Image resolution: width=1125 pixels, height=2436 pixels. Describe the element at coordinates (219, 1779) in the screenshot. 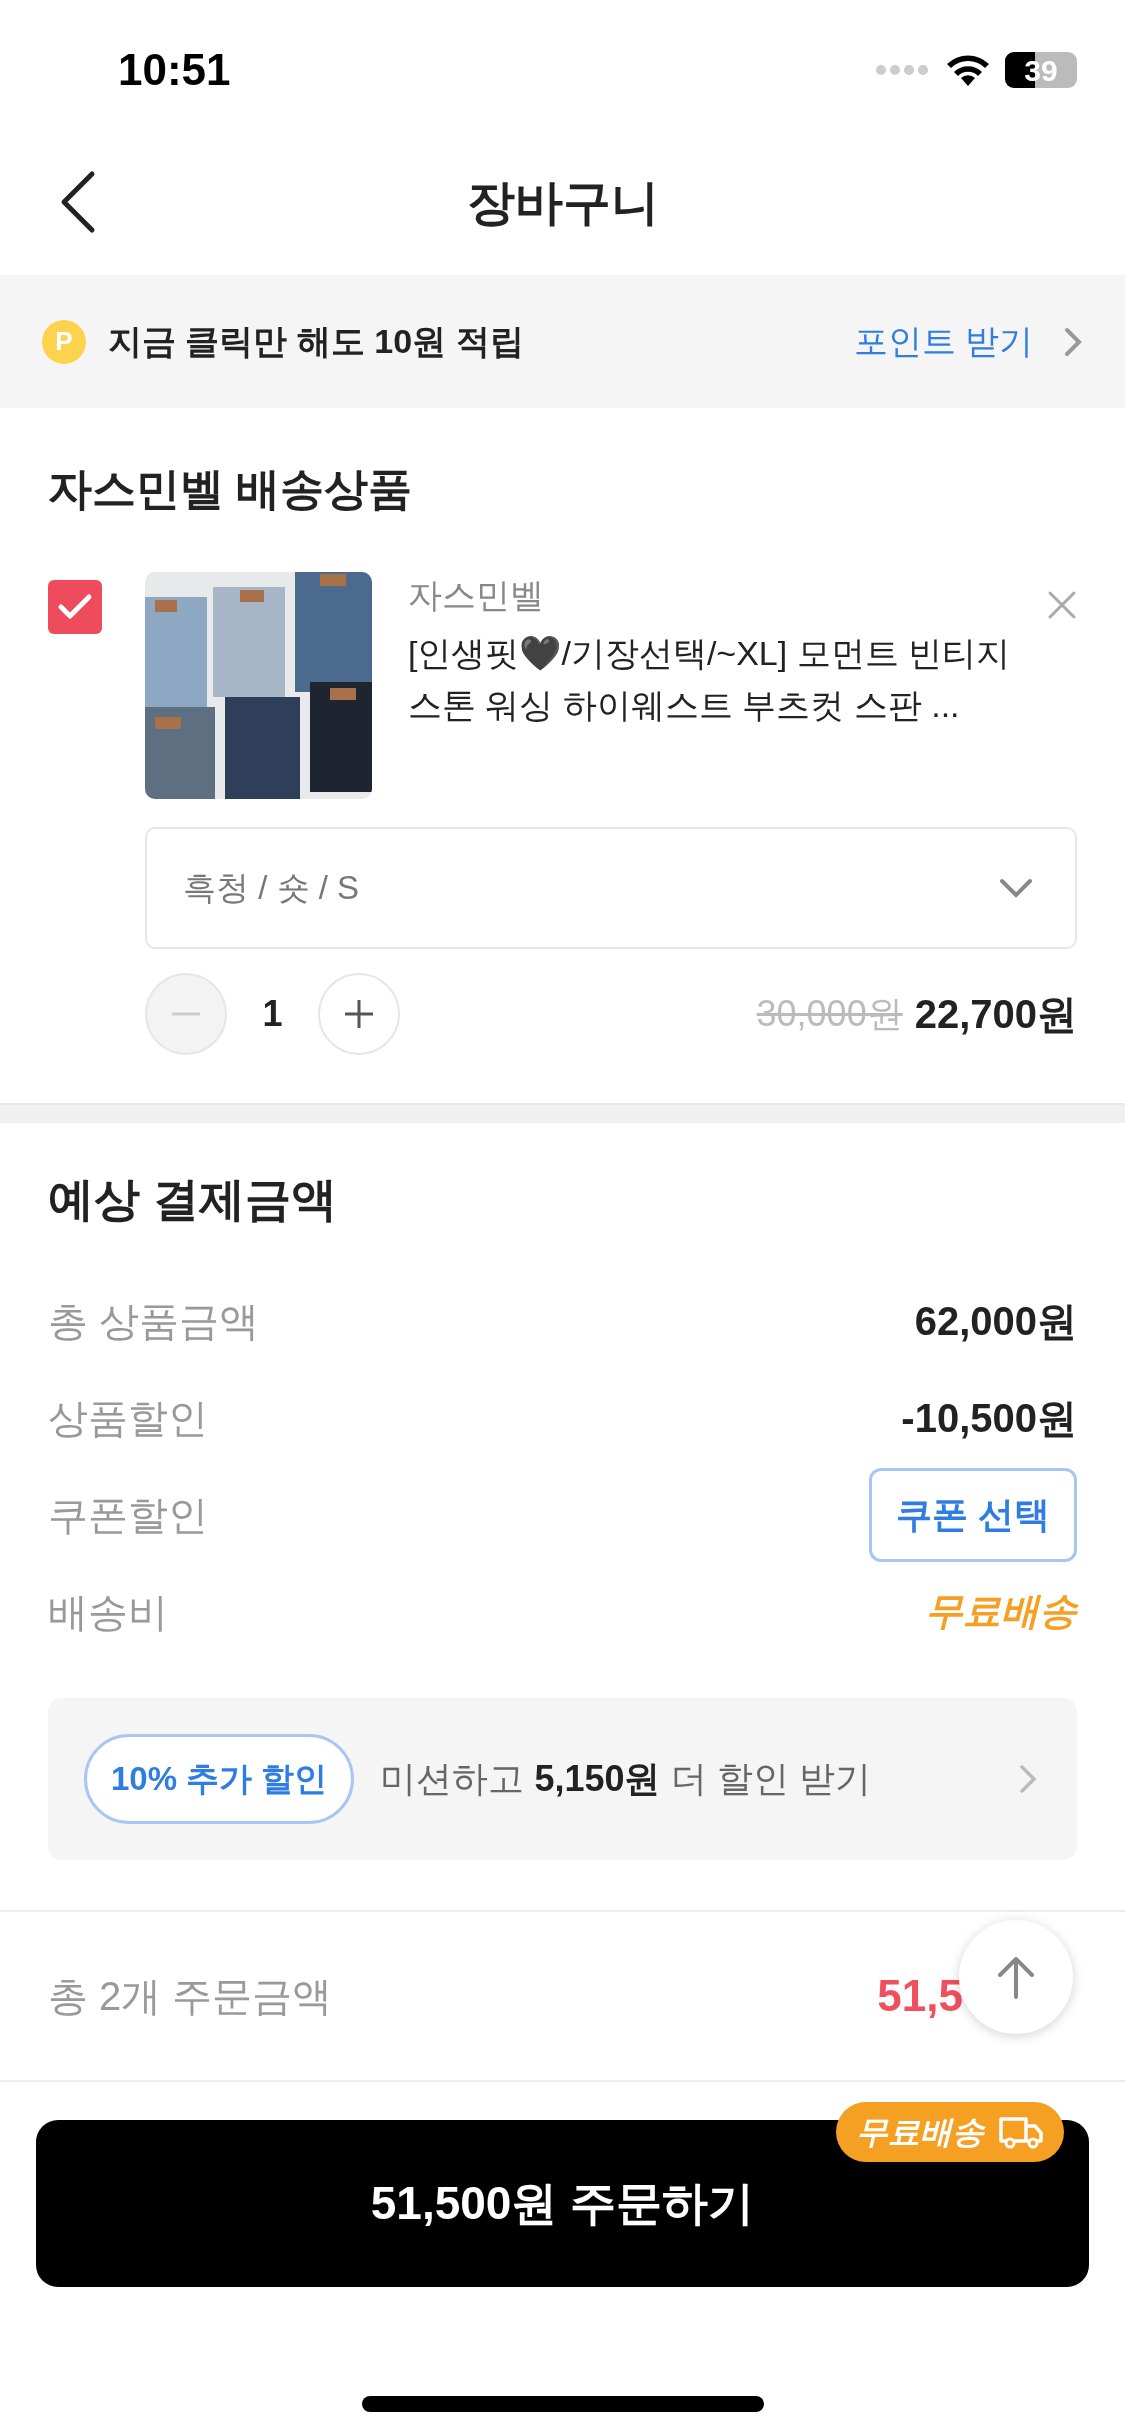

I see `discount-tag: 10% 추가 할인` at that location.